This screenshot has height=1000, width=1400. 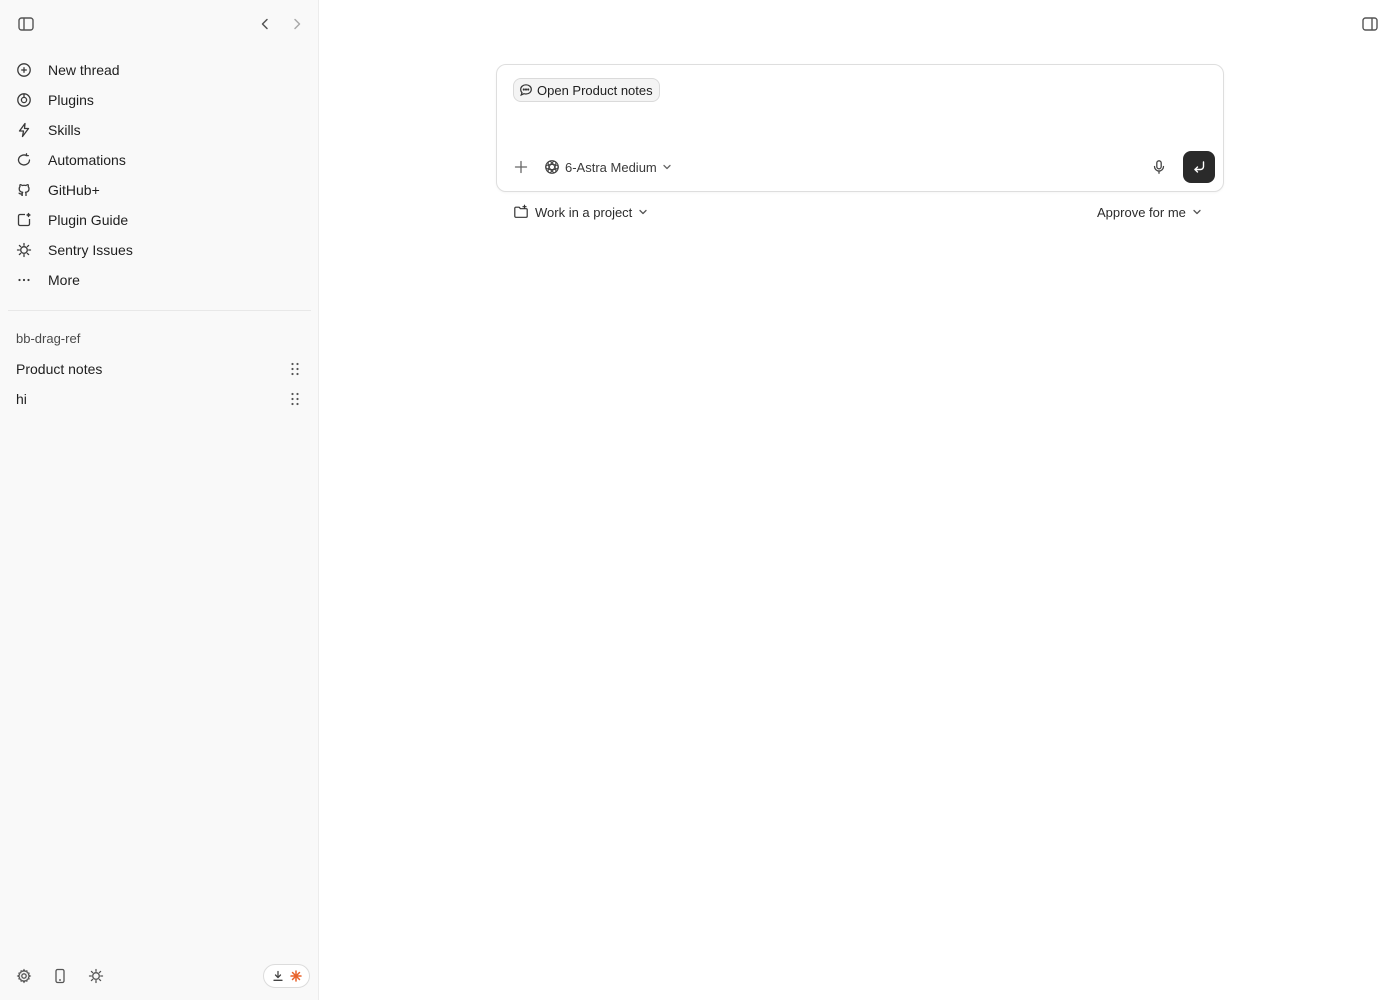 What do you see at coordinates (159, 70) in the screenshot?
I see `sidebar-item-new-thread: New thread` at bounding box center [159, 70].